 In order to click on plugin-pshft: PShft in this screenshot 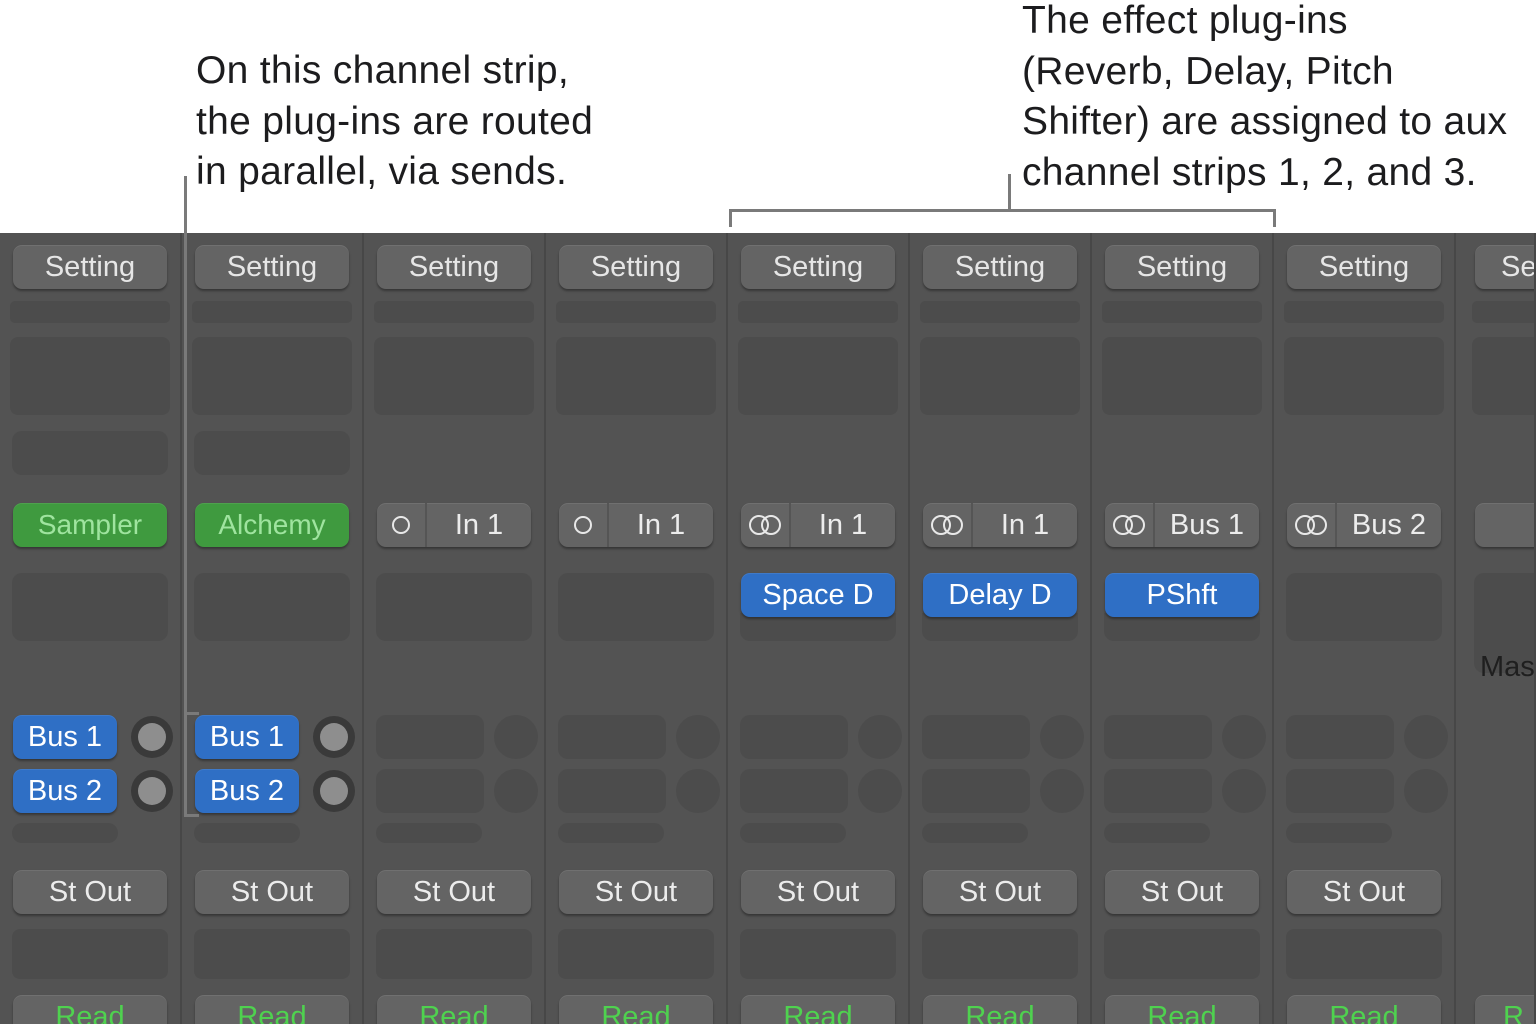, I will do `click(1182, 595)`.